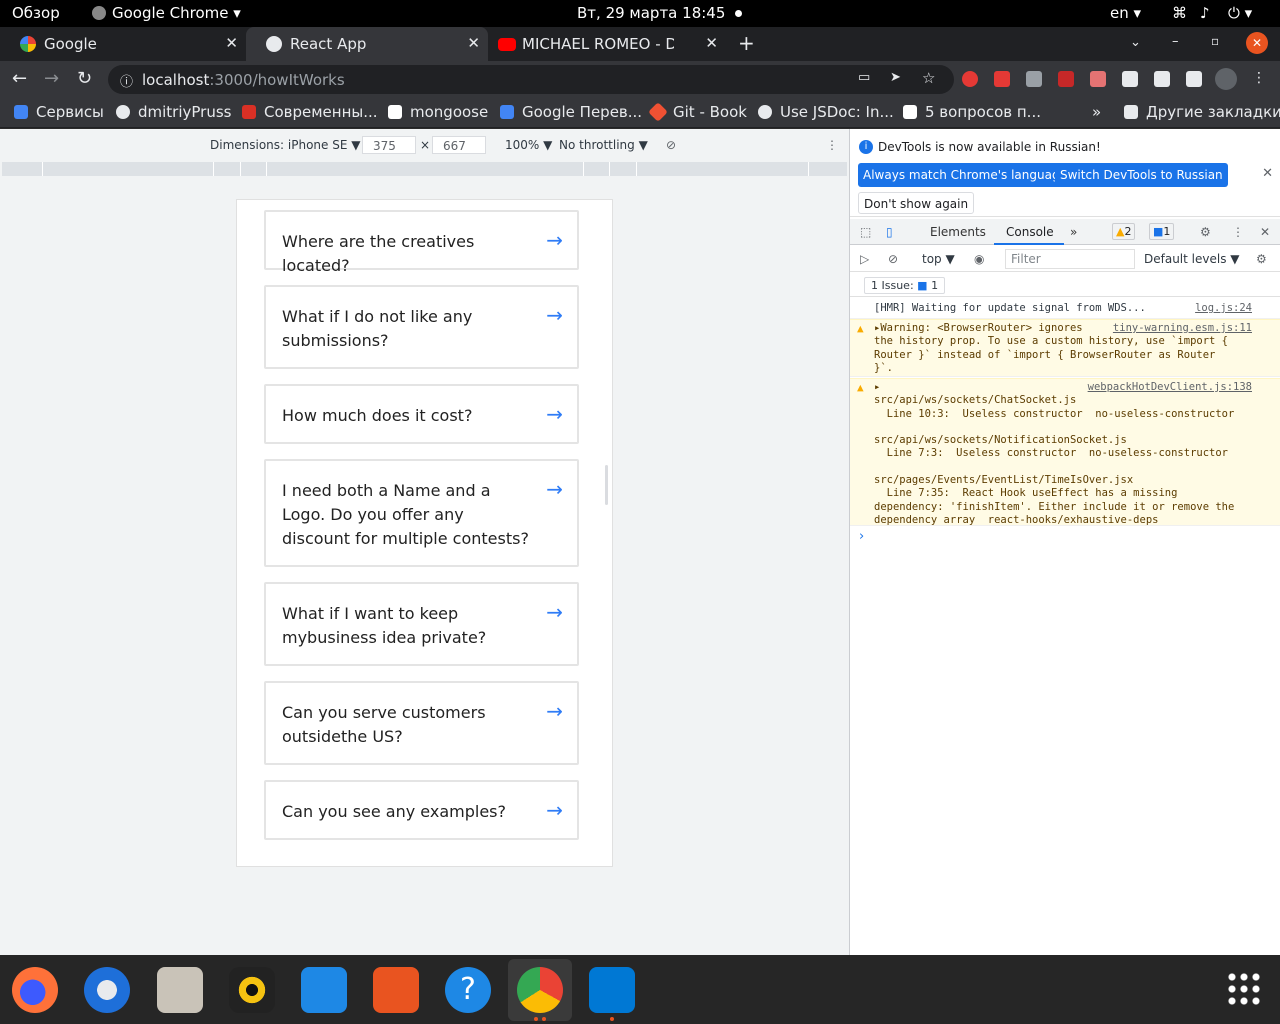 The width and height of the screenshot is (1280, 1024). What do you see at coordinates (166, 13) in the screenshot?
I see `app-menu: Google Chrome ▾` at bounding box center [166, 13].